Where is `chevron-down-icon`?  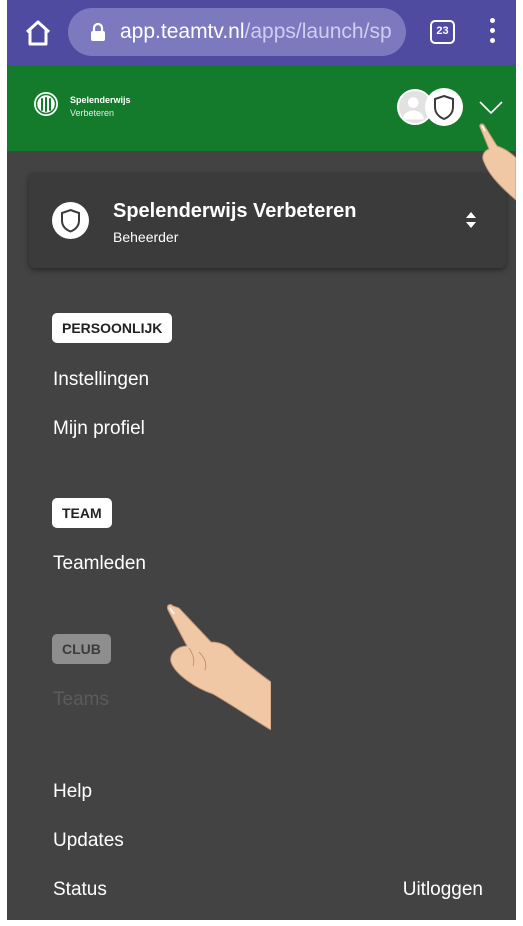
chevron-down-icon is located at coordinates (491, 107).